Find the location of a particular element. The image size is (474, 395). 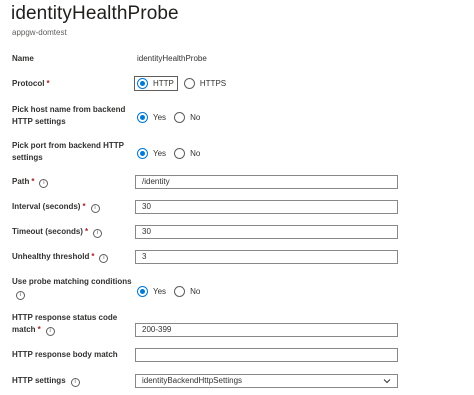

name-value: identityHealthProbe is located at coordinates (172, 58).